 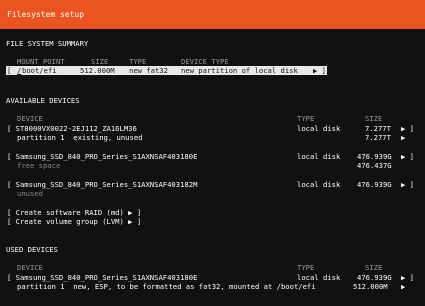 I want to click on summary-row-open-bracket: [, so click(x=9, y=70).